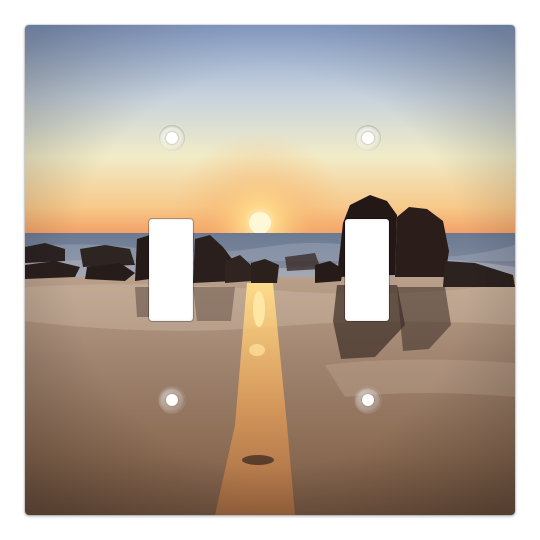  Describe the element at coordinates (367, 270) in the screenshot. I see `right-toggle-switch-opening` at that location.